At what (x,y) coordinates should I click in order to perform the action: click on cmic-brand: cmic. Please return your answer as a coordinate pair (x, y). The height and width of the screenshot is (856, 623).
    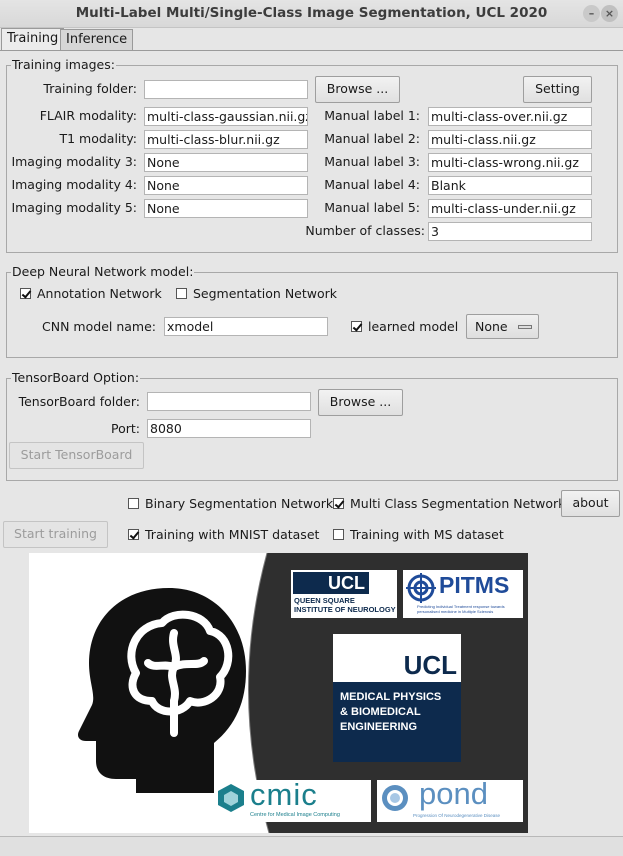
    Looking at the image, I should click on (284, 794).